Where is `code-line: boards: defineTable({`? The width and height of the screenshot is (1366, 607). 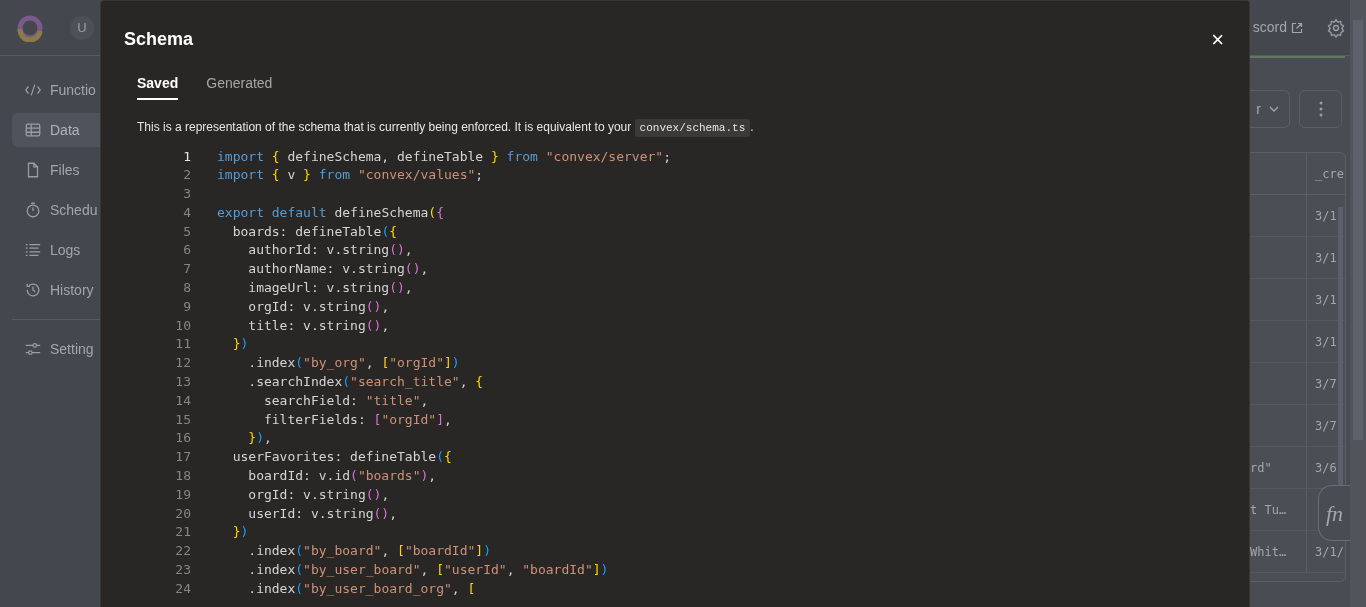 code-line: boards: defineTable({ is located at coordinates (314, 231).